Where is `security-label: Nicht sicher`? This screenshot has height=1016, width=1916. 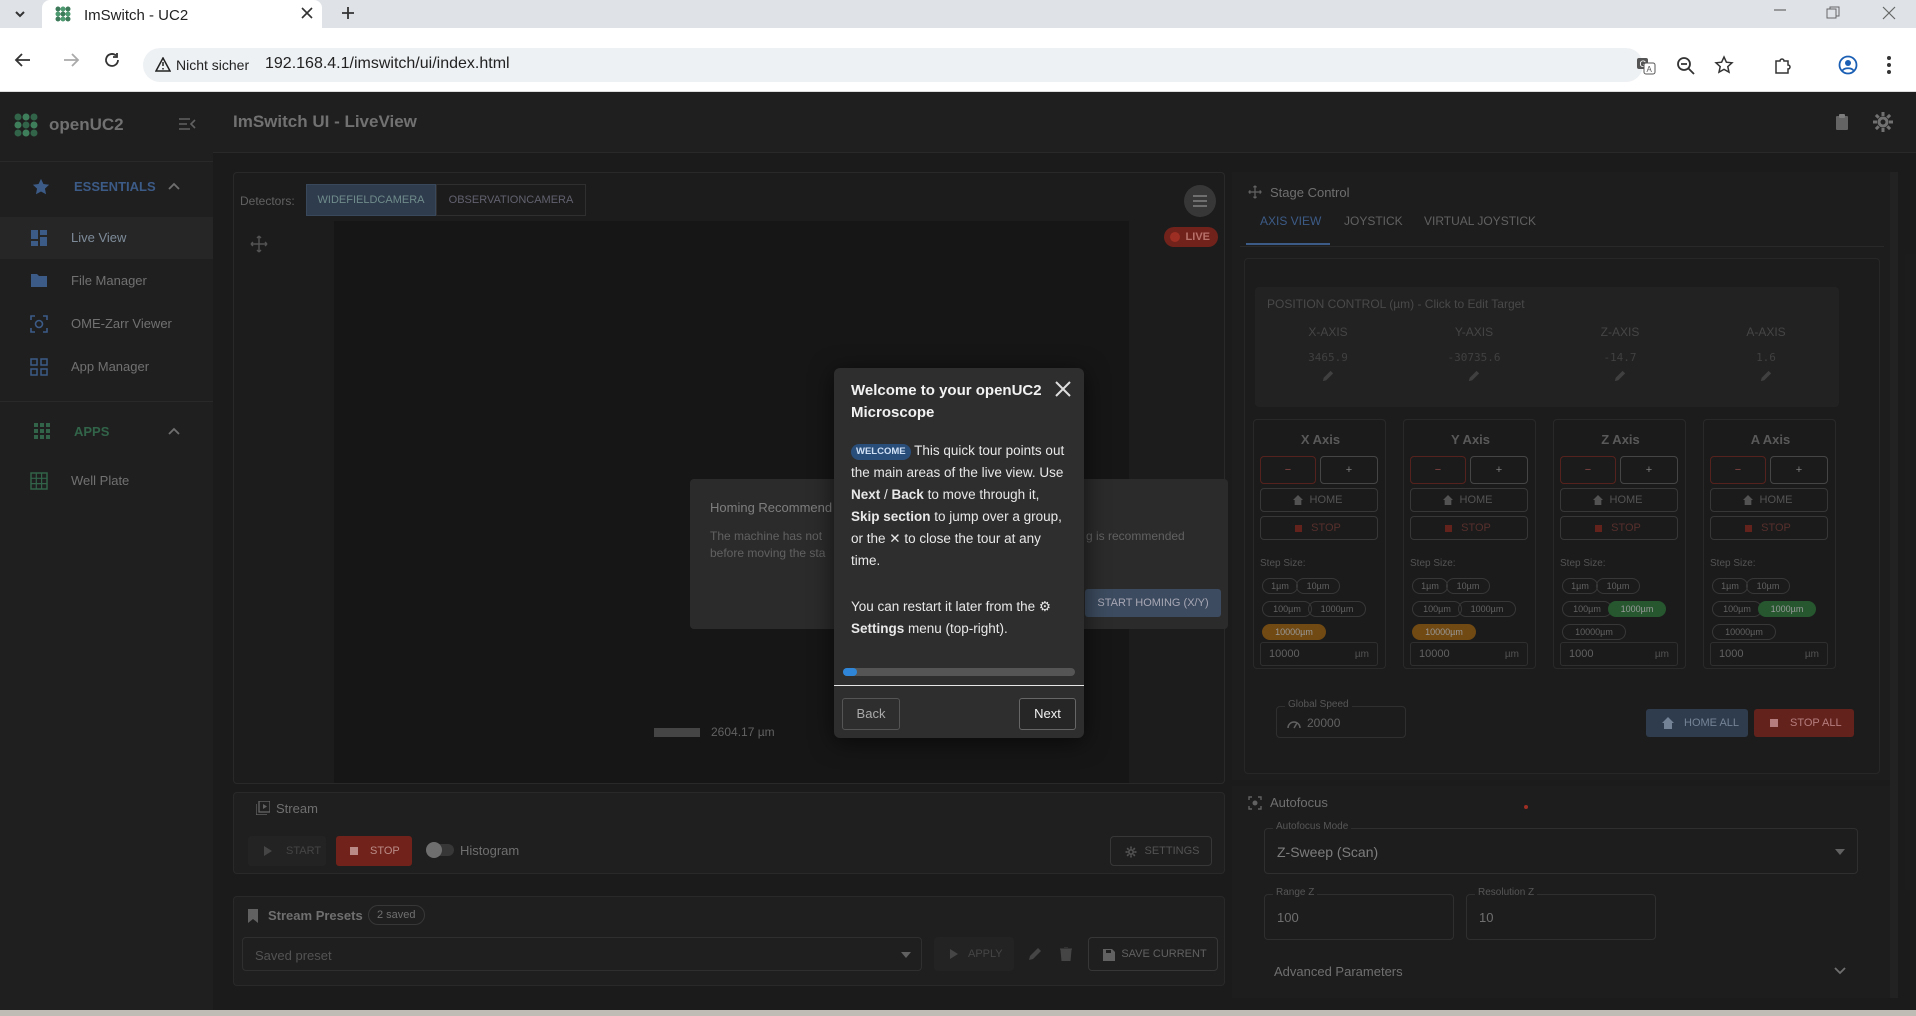 security-label: Nicht sicher is located at coordinates (212, 65).